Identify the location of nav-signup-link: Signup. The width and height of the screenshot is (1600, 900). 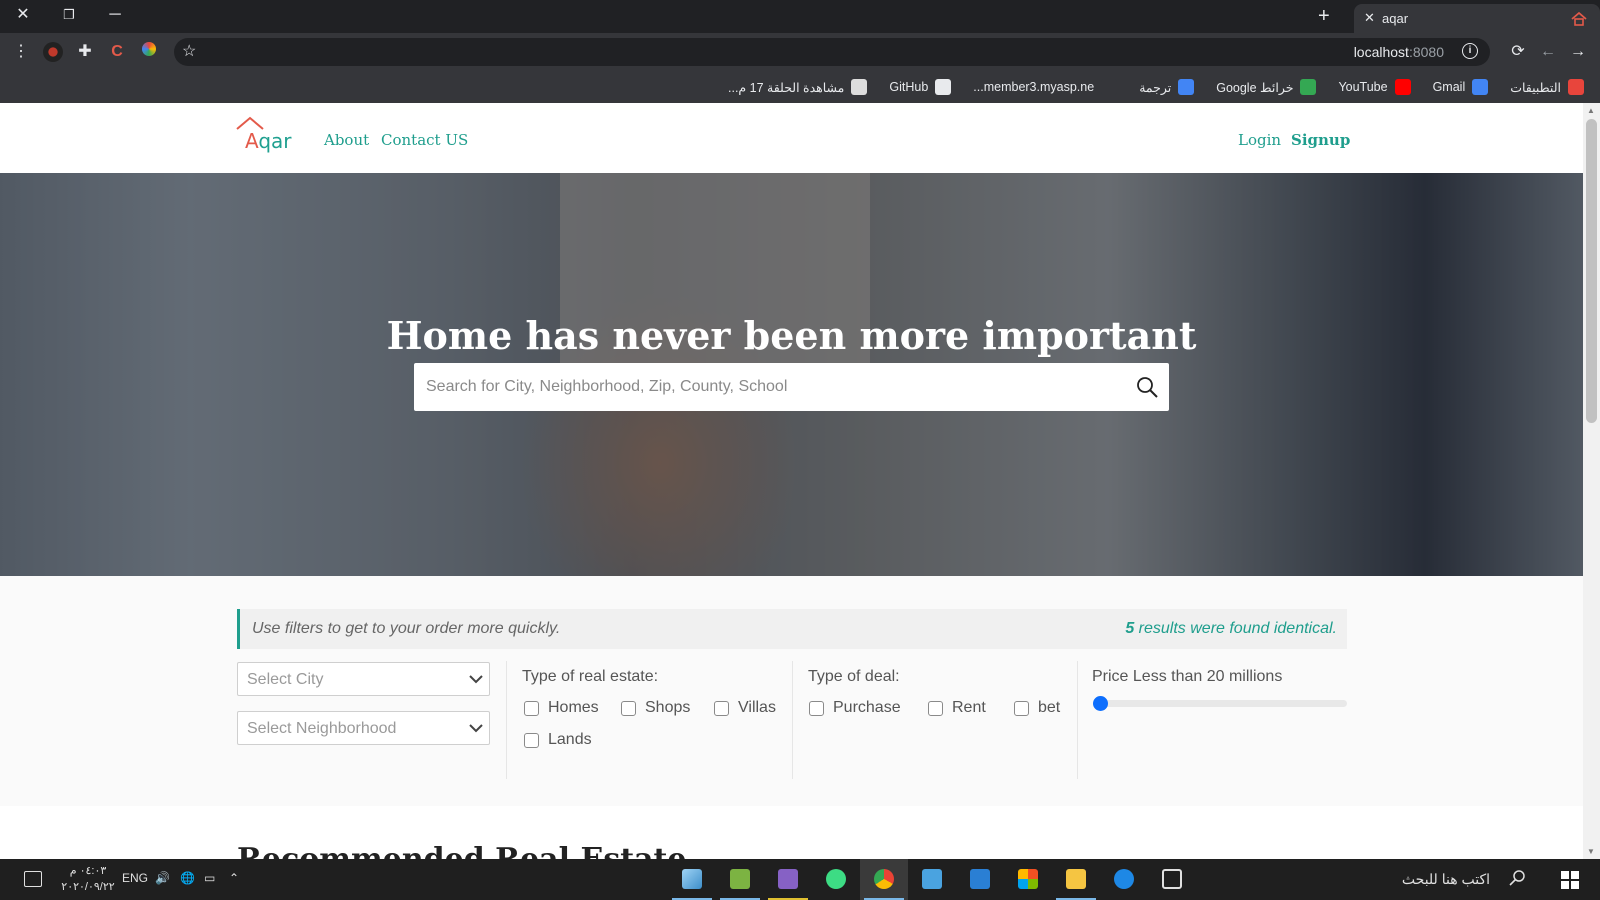
(1320, 140).